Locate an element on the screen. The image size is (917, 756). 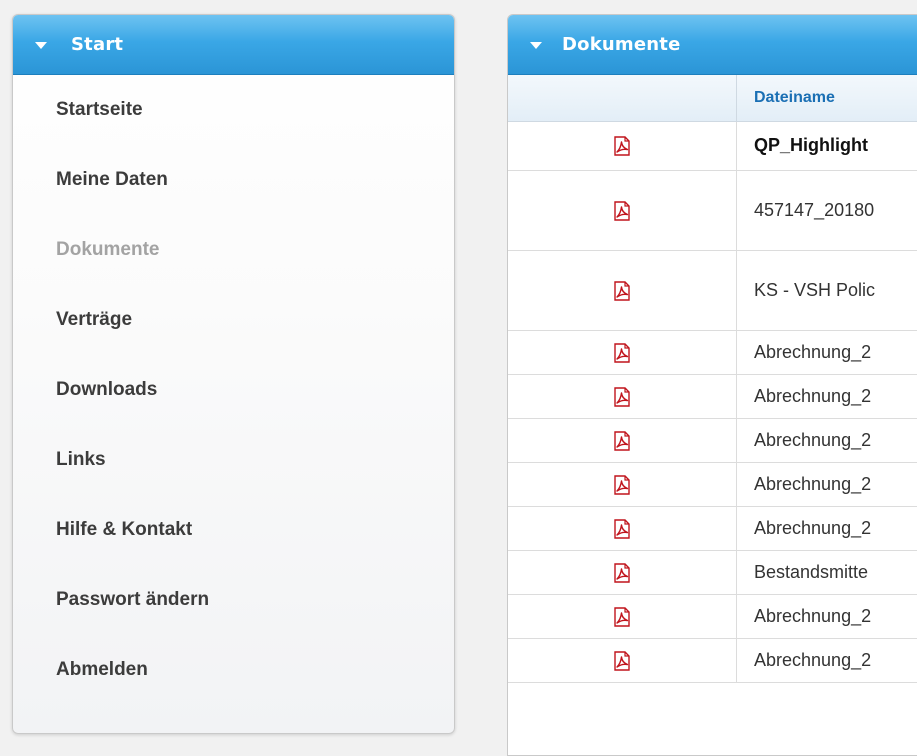
nav-item-hilfe-kontakt: Hilfe & Kontakt is located at coordinates (233, 530).